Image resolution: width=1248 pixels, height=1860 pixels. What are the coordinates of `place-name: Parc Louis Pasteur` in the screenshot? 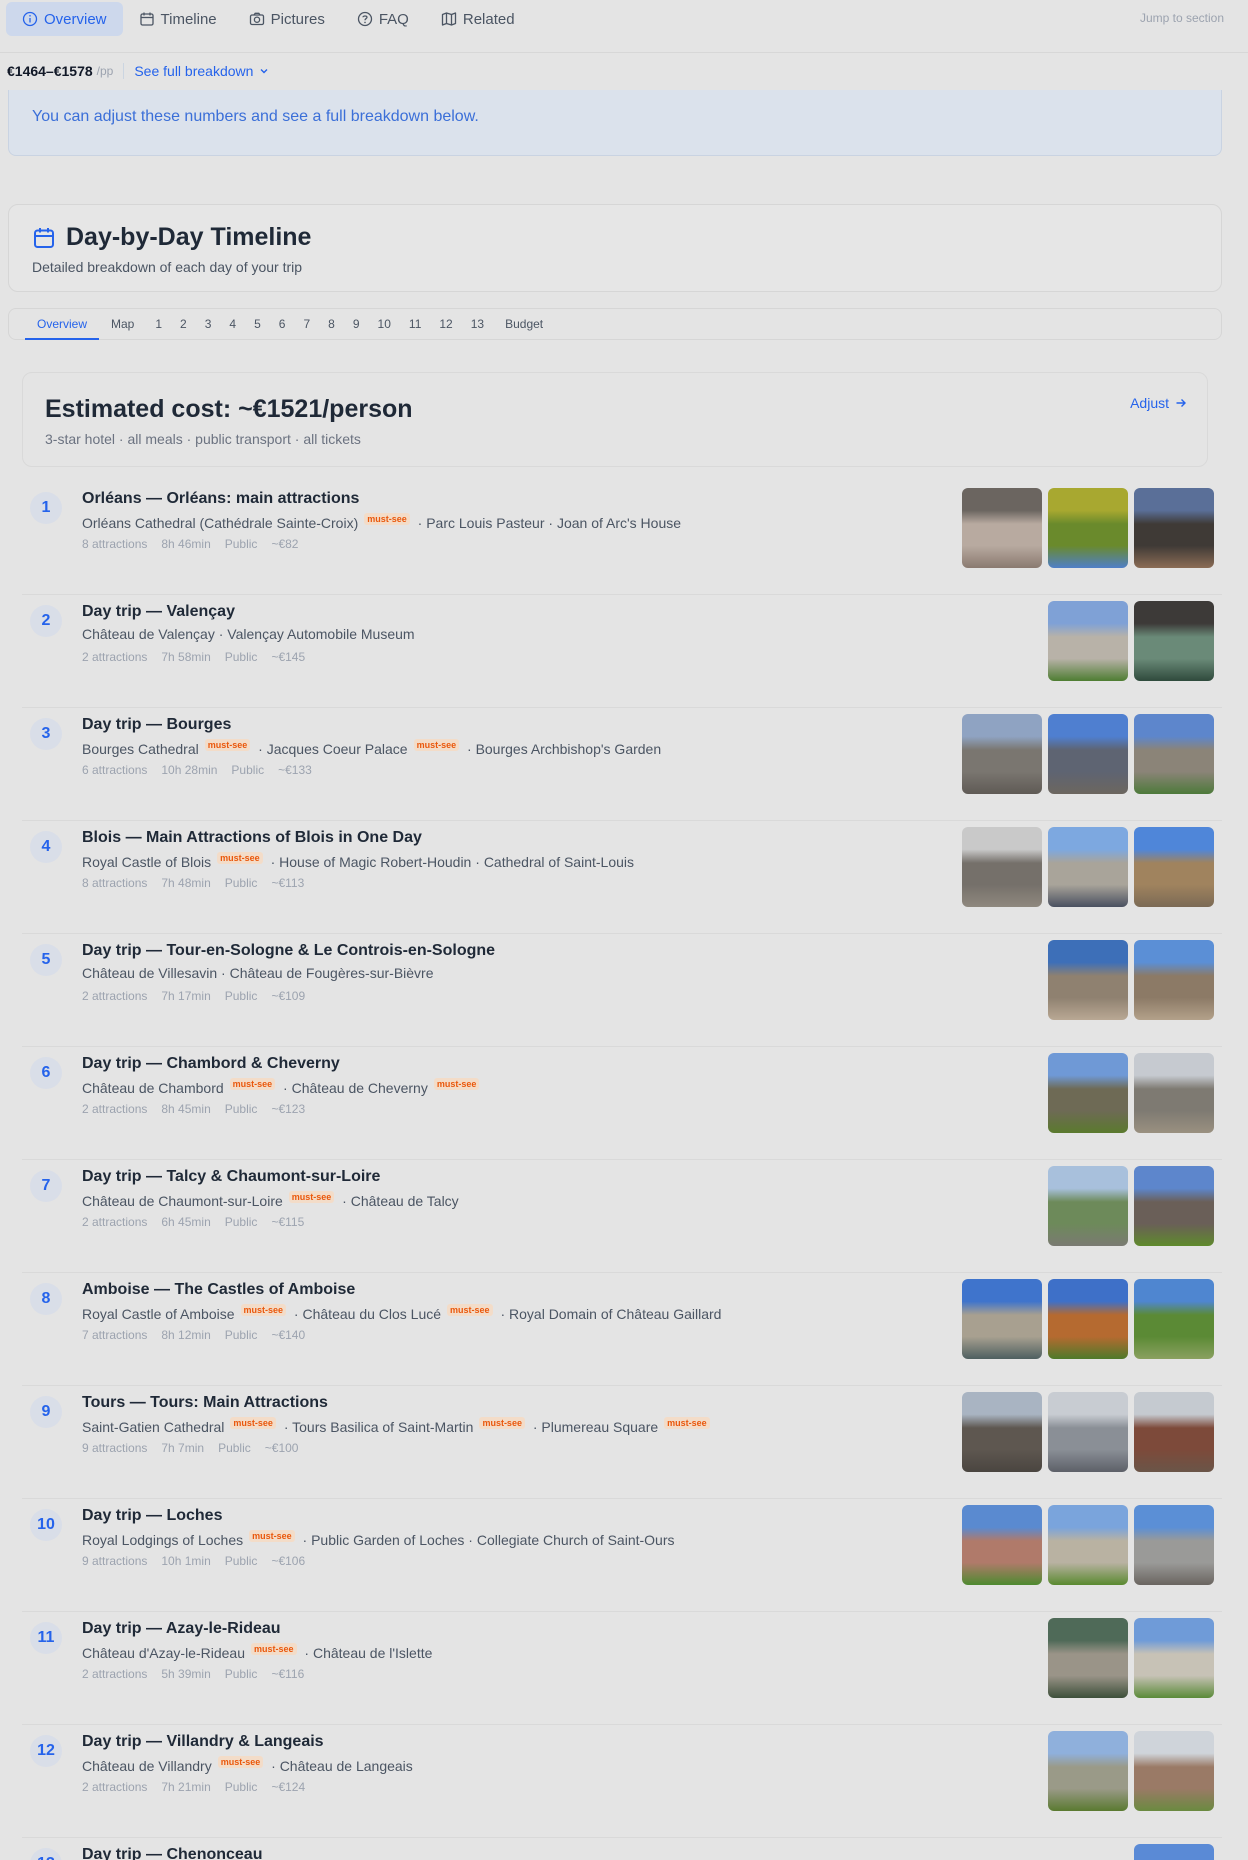 It's located at (485, 523).